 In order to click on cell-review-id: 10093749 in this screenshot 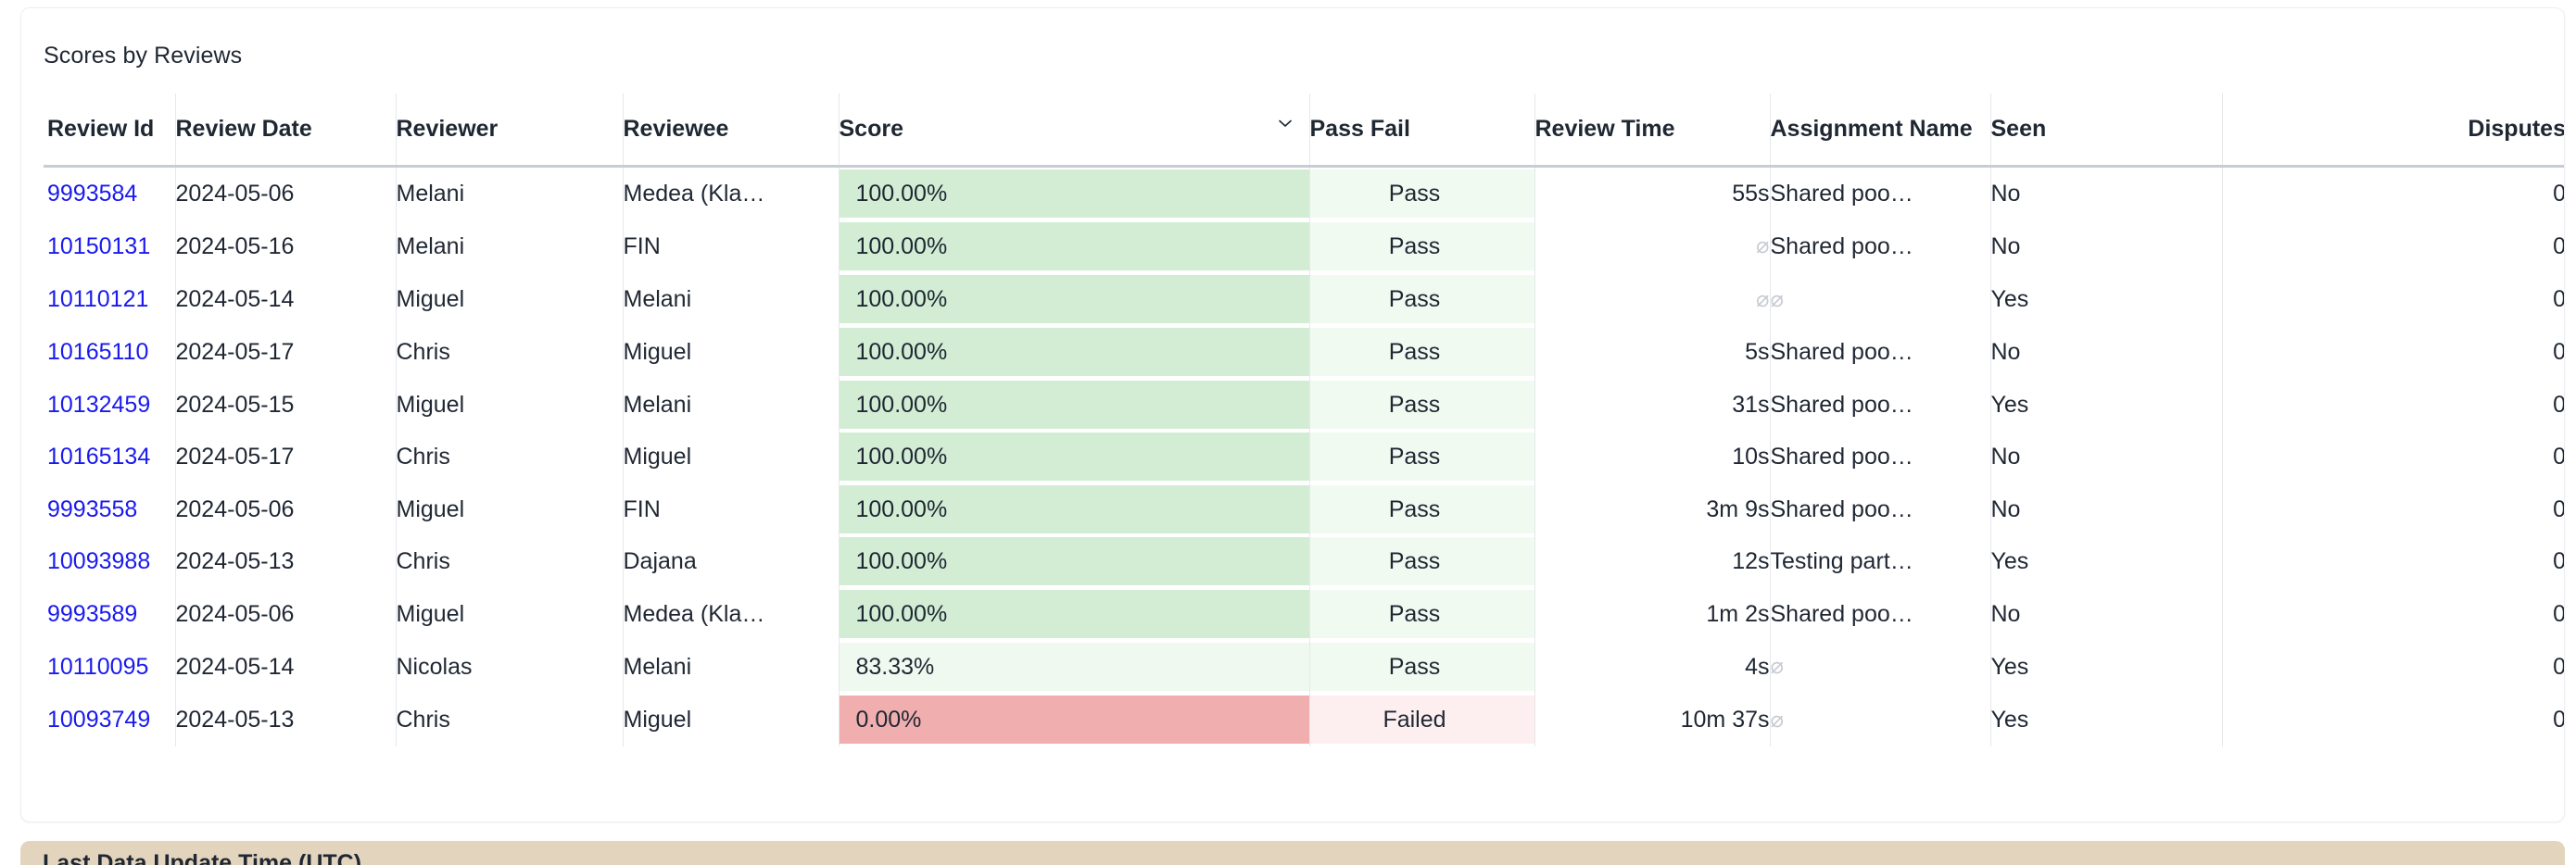, I will do `click(109, 720)`.